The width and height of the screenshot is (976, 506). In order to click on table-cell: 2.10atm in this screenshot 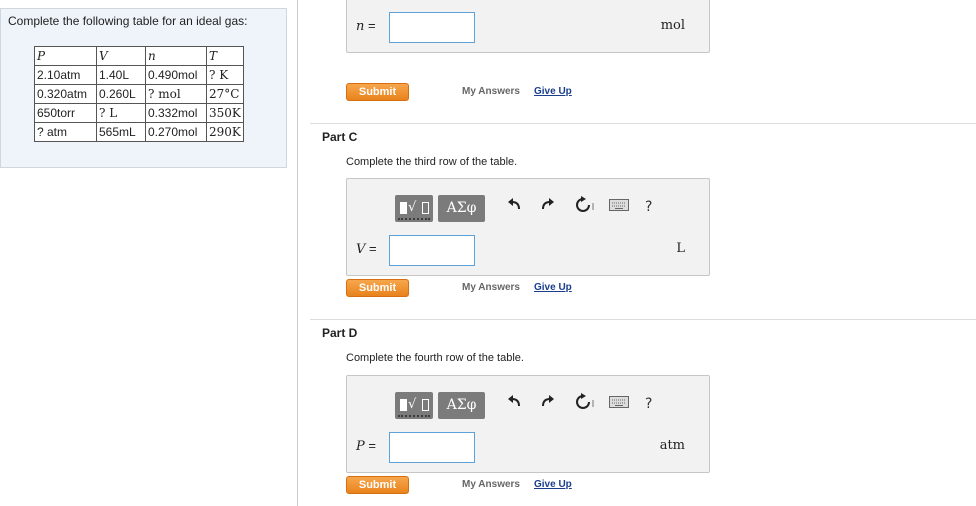, I will do `click(65, 75)`.